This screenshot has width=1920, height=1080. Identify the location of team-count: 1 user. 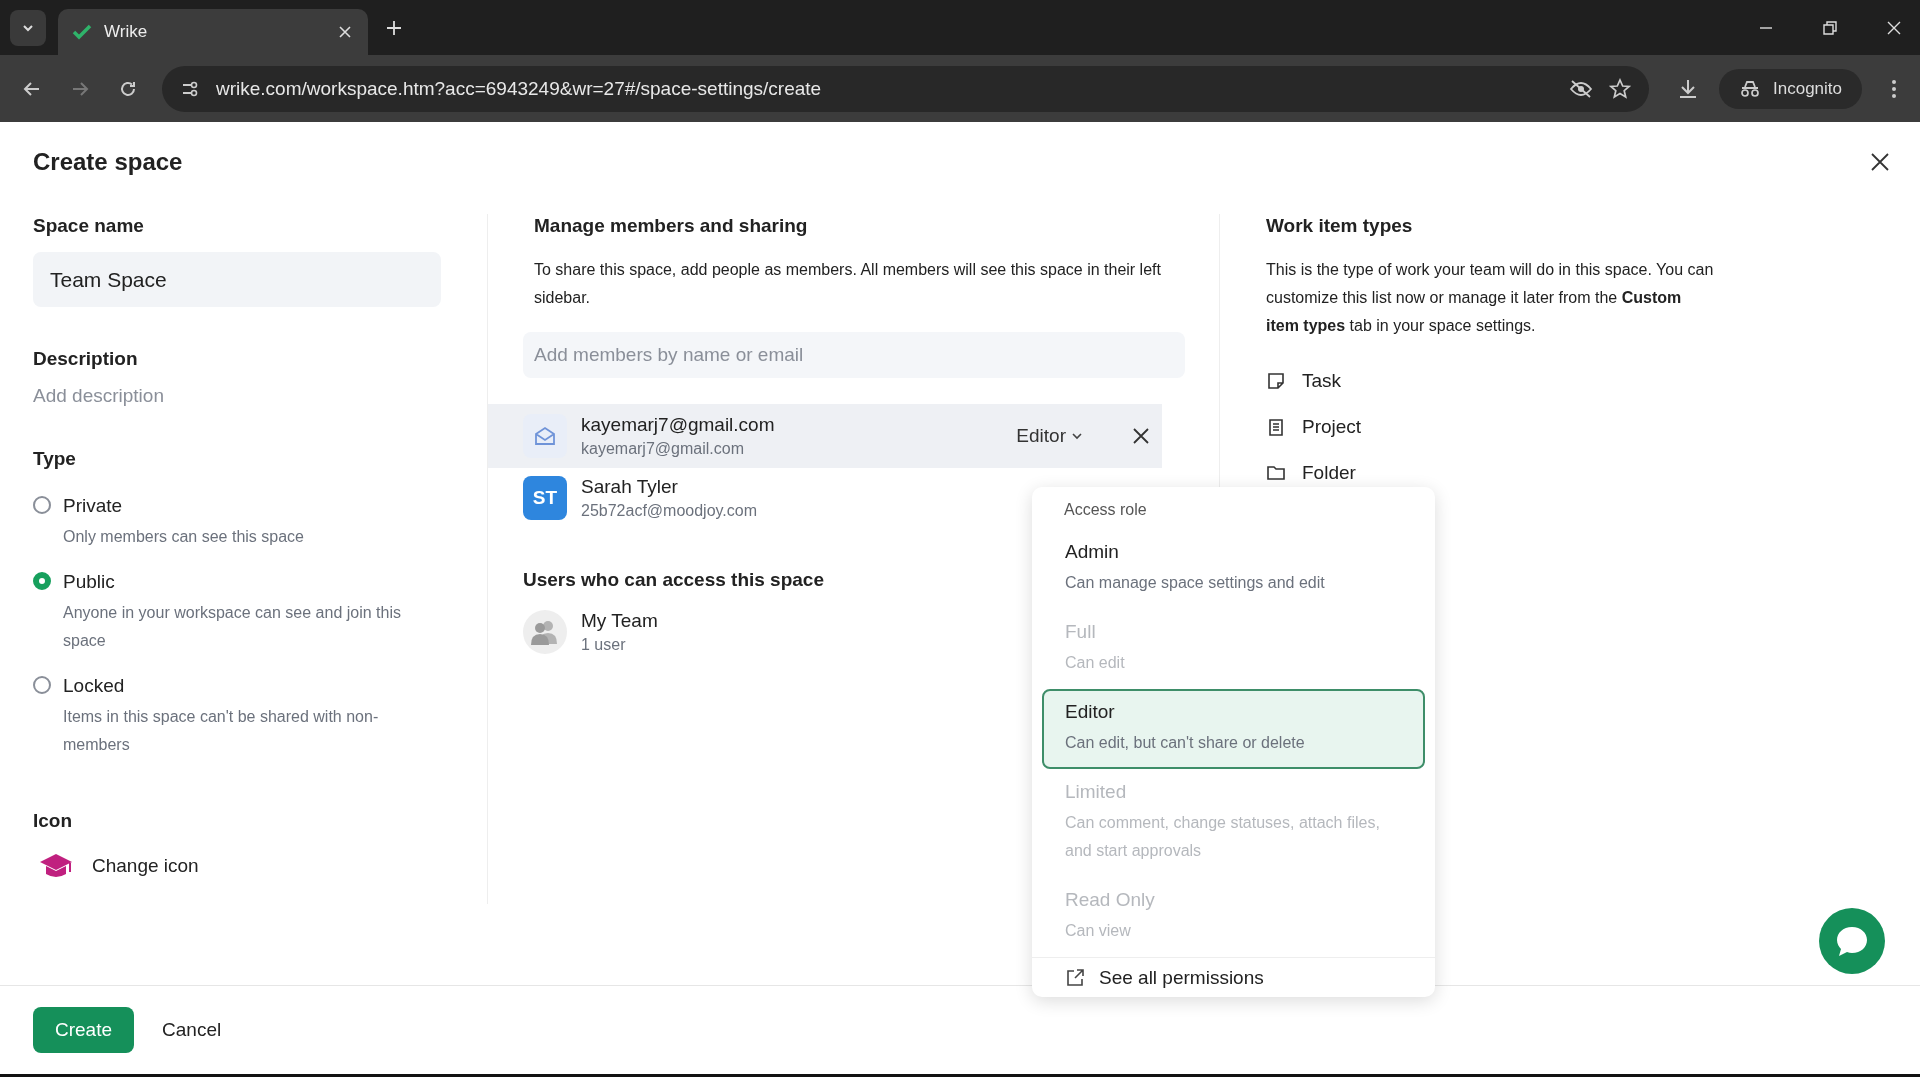
(604, 645).